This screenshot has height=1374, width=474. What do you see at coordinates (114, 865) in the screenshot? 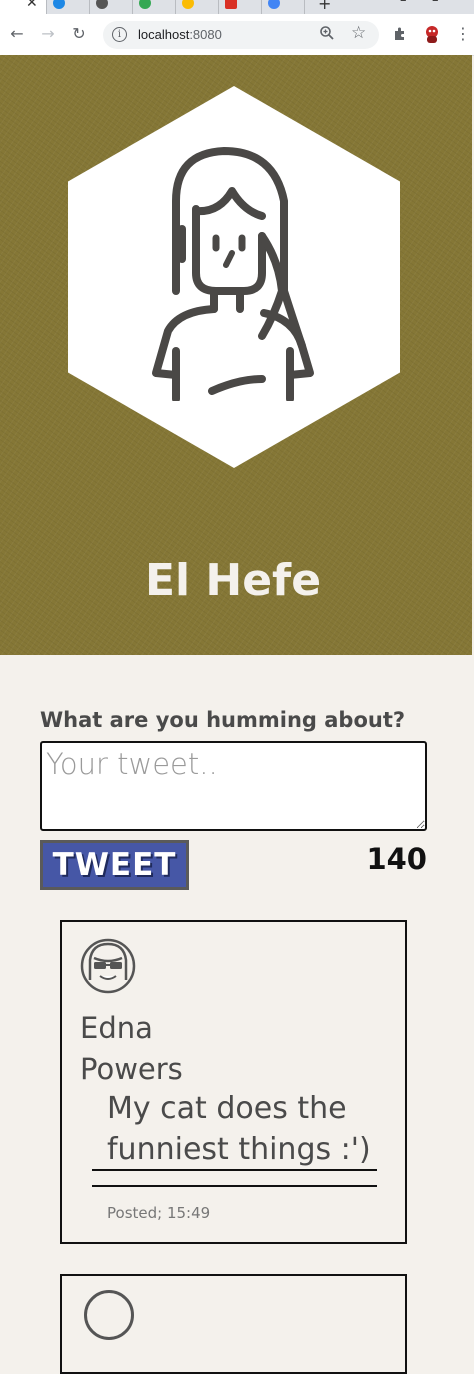
I see `tweet-button: TWEET` at bounding box center [114, 865].